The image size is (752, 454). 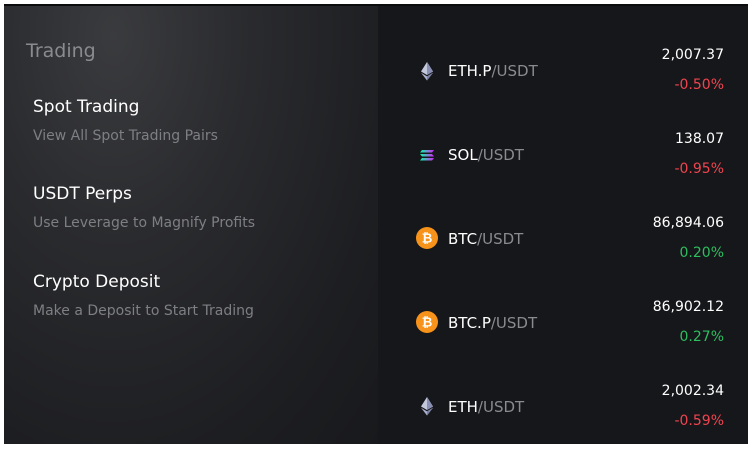 I want to click on market-row-btc-perp: ₿ BTC.P/USDT 86,902.12 0.27%, so click(x=563, y=322).